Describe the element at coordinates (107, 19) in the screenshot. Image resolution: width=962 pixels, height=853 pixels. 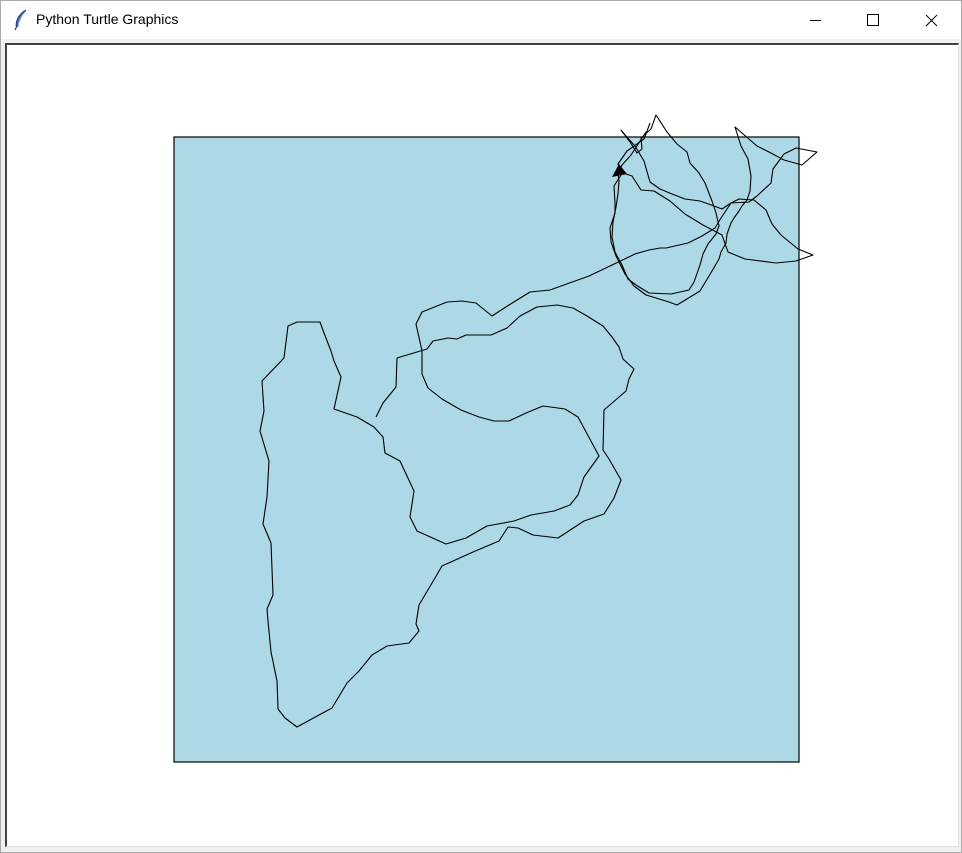
I see `window-title: Python Turtle Graphics` at that location.